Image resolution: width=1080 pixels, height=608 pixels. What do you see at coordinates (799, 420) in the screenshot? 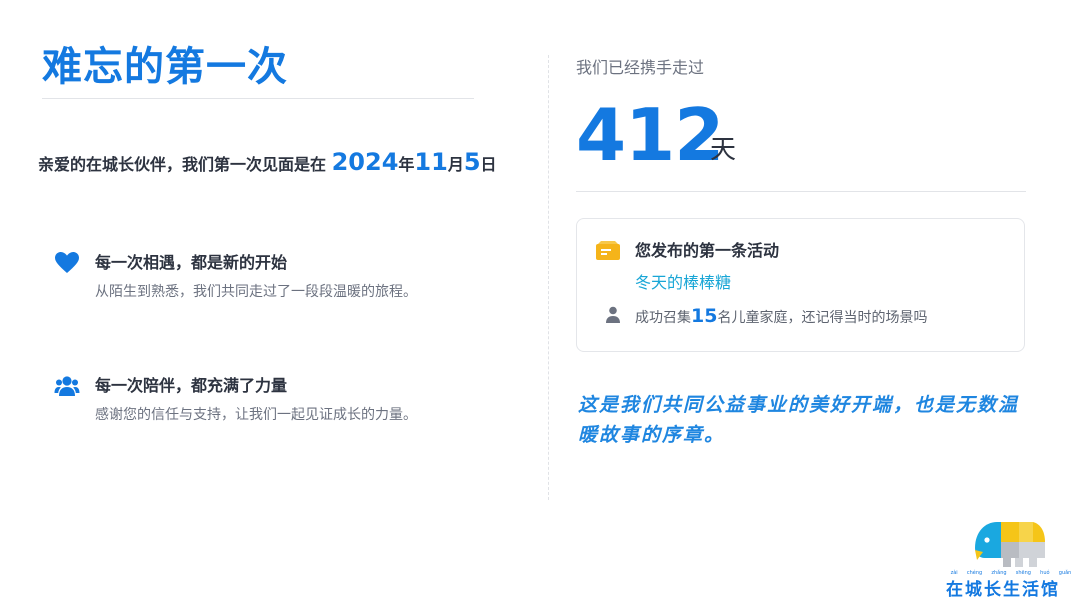
I see `closing-message: 这是我们共同公益事业的美好开端，也是无数温暖故事的序章。` at bounding box center [799, 420].